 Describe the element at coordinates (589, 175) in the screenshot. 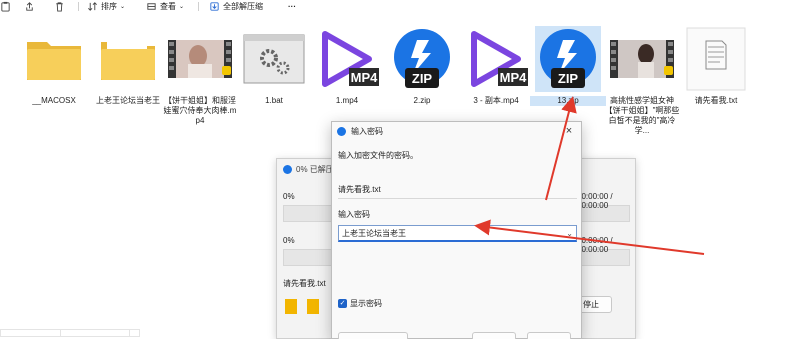

I see `annotation-arrows` at that location.